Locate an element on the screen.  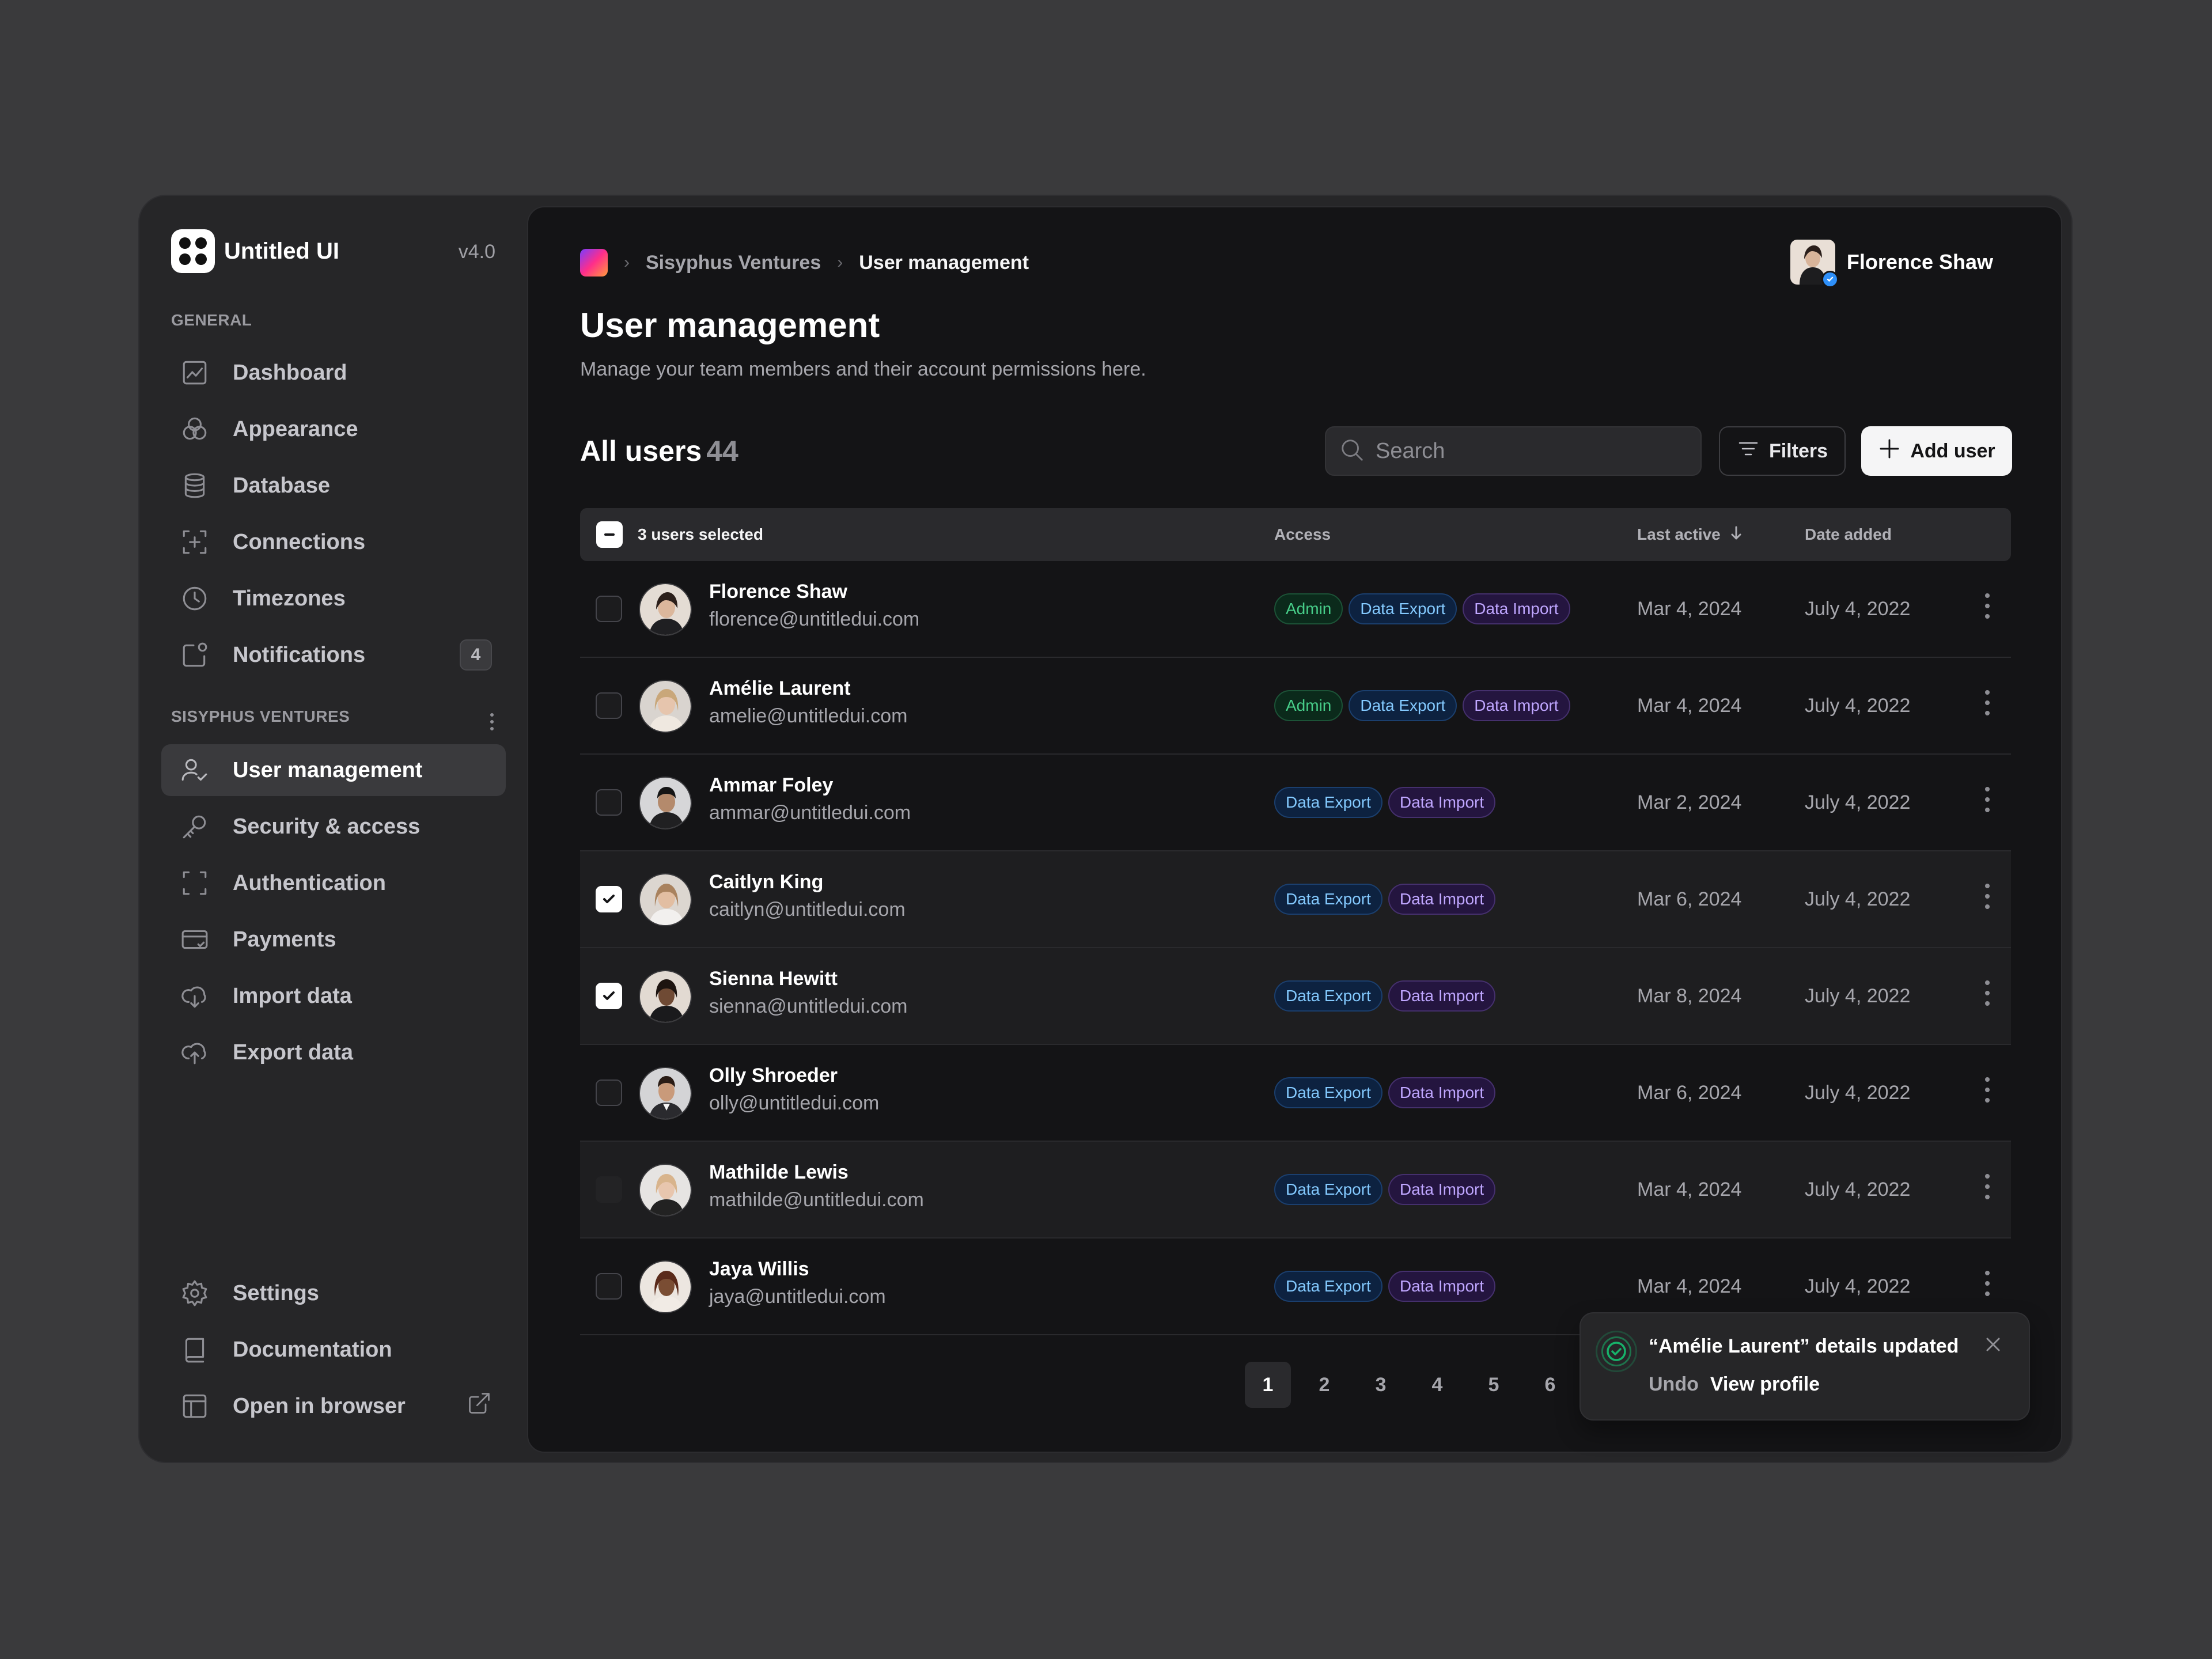
undo-button: Undo is located at coordinates (1674, 1384).